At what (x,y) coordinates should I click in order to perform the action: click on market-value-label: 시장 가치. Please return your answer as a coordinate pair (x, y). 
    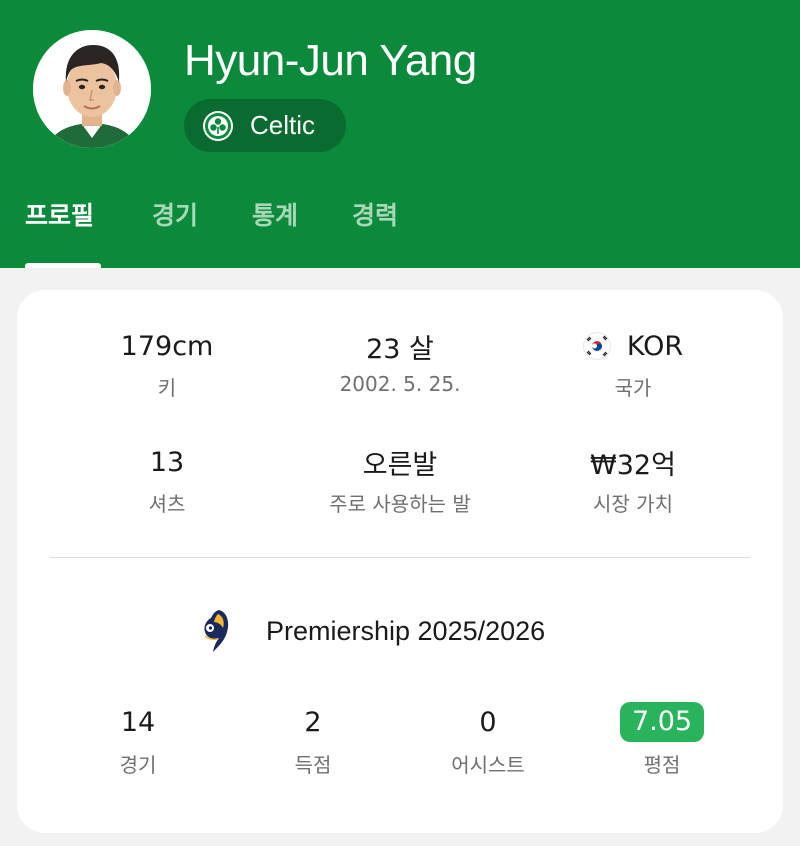
    Looking at the image, I should click on (633, 504).